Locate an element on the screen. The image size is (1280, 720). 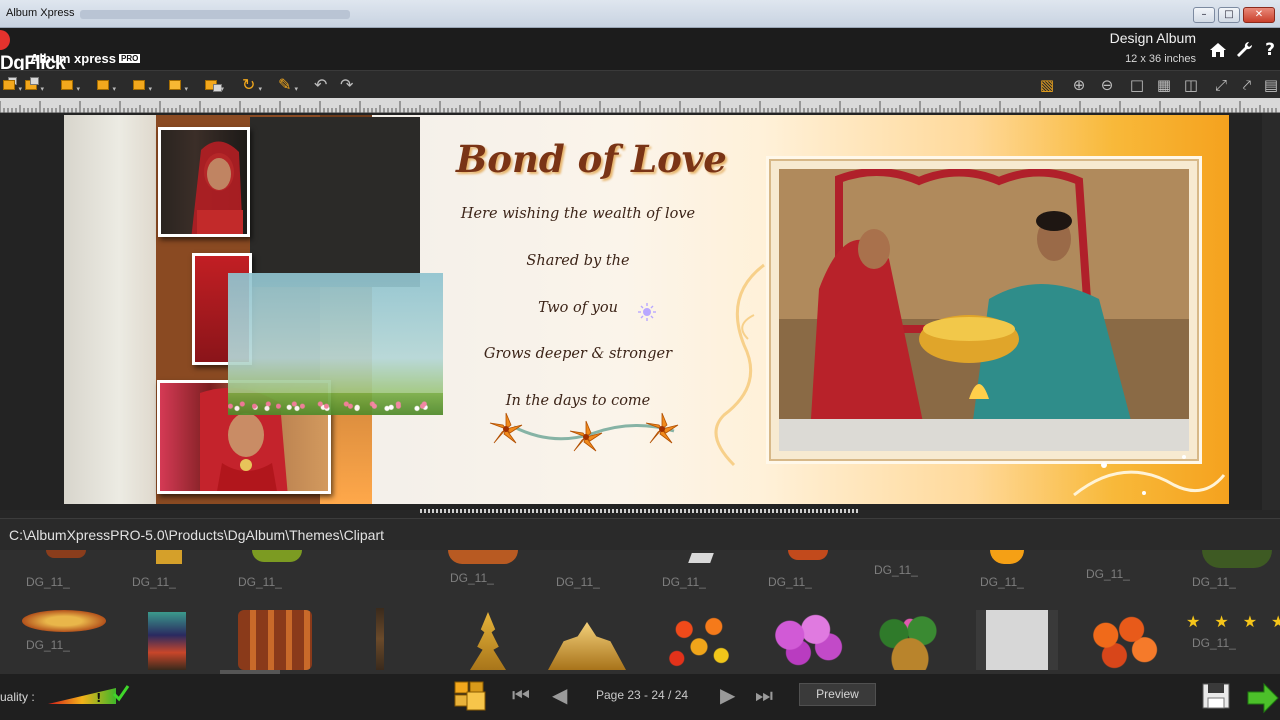
album-size: 12 x 36 inches is located at coordinates (1160, 59).